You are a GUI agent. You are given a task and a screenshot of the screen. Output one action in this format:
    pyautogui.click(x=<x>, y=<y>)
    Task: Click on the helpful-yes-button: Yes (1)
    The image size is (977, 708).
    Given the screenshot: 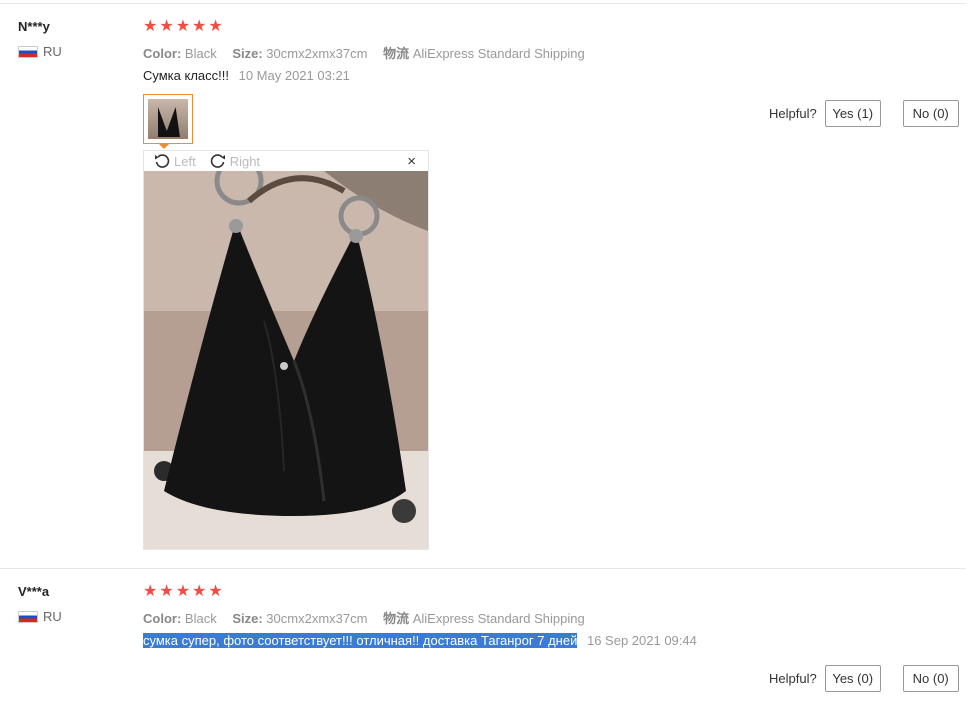 What is the action you would take?
    pyautogui.click(x=852, y=113)
    